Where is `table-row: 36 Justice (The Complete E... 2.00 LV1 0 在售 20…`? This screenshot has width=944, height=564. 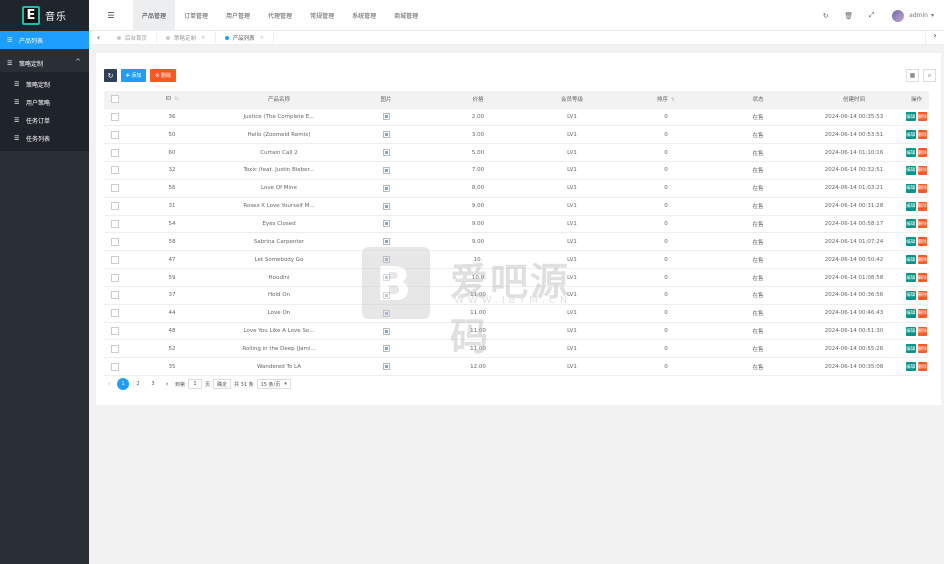
table-row: 36 Justice (The Complete E... 2.00 LV1 0 在售 20… is located at coordinates (516, 117).